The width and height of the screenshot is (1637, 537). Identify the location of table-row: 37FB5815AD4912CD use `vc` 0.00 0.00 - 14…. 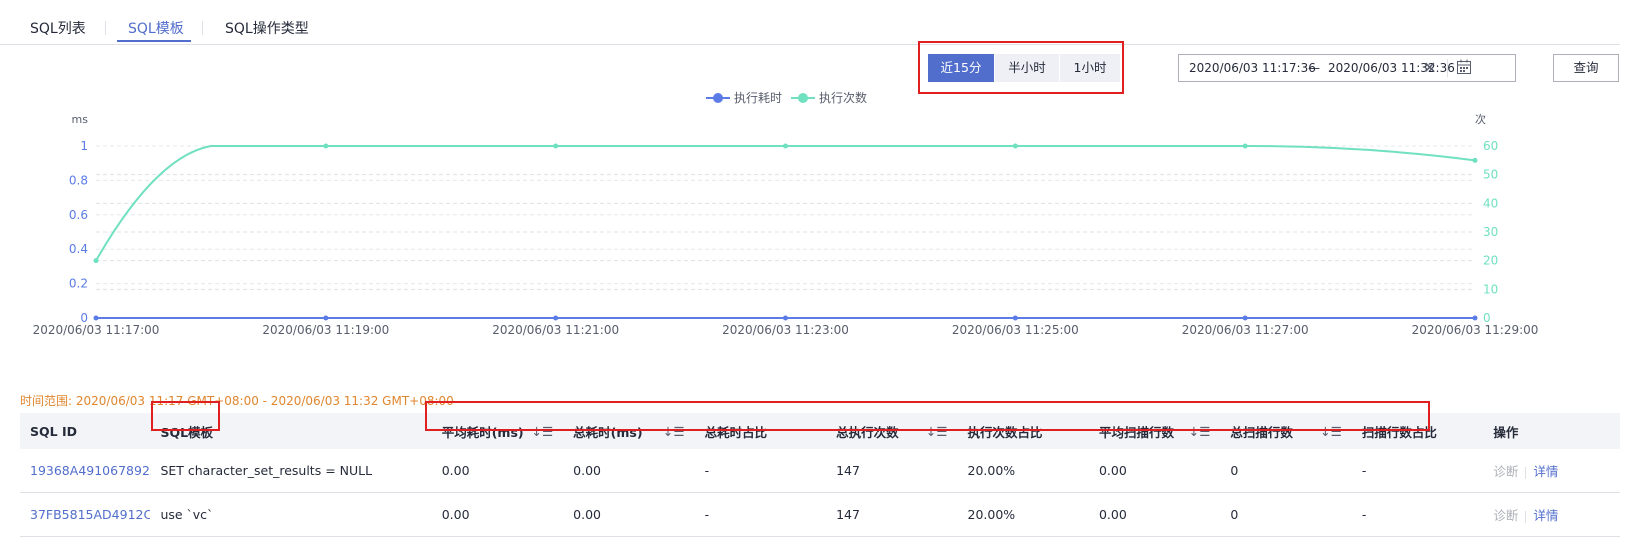
(820, 514).